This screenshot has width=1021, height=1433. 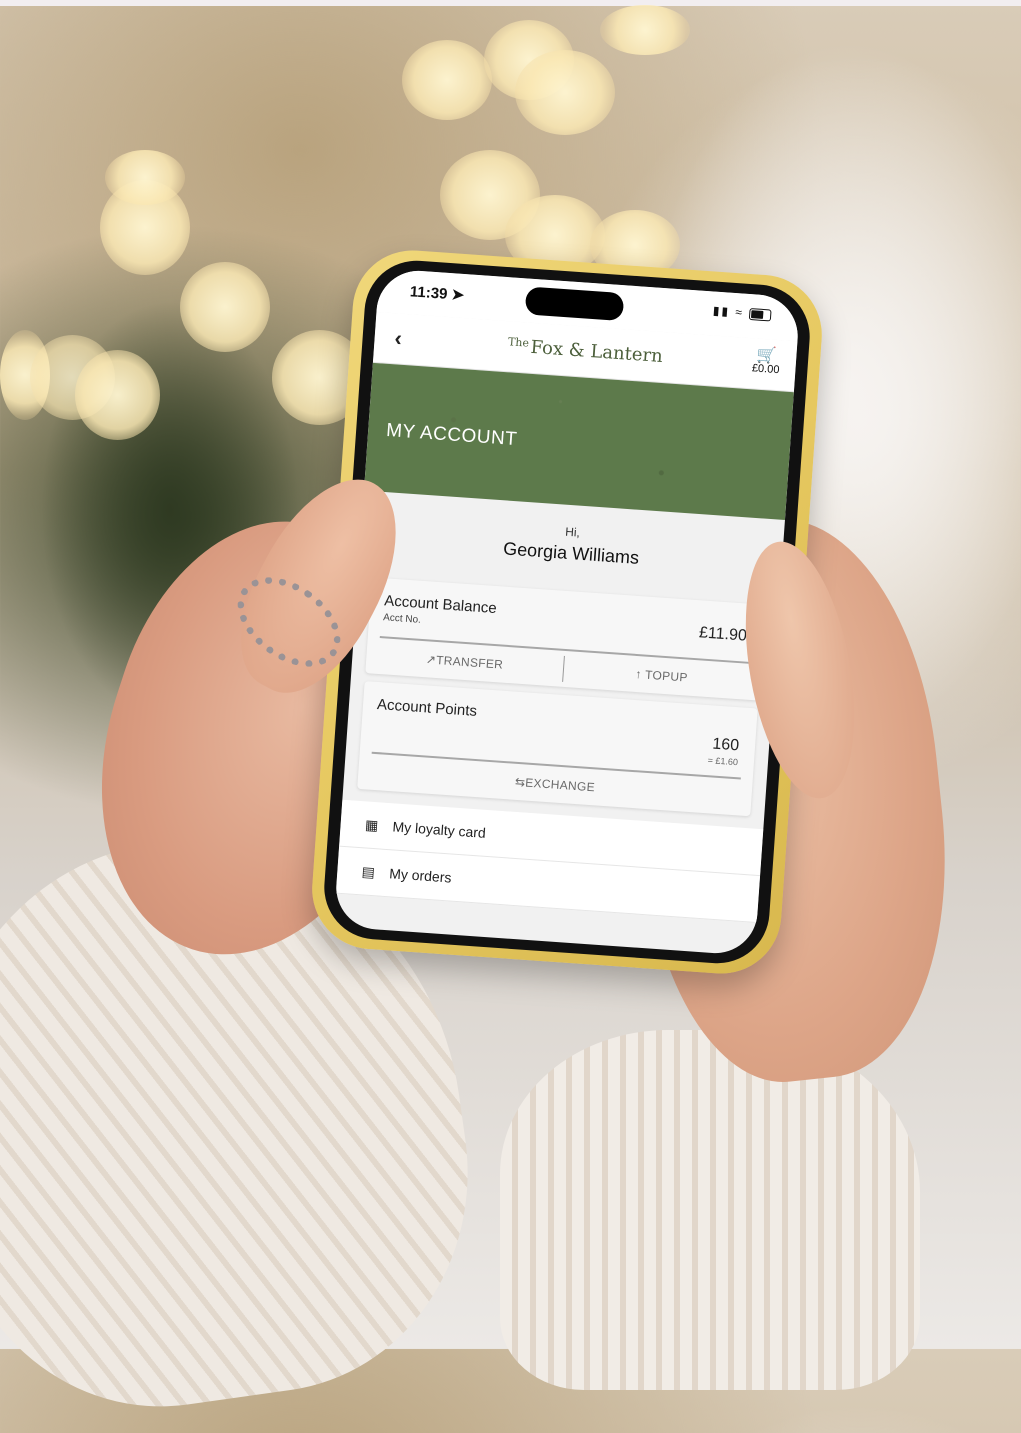 I want to click on status-icons: ▮▮ ≈, so click(x=742, y=312).